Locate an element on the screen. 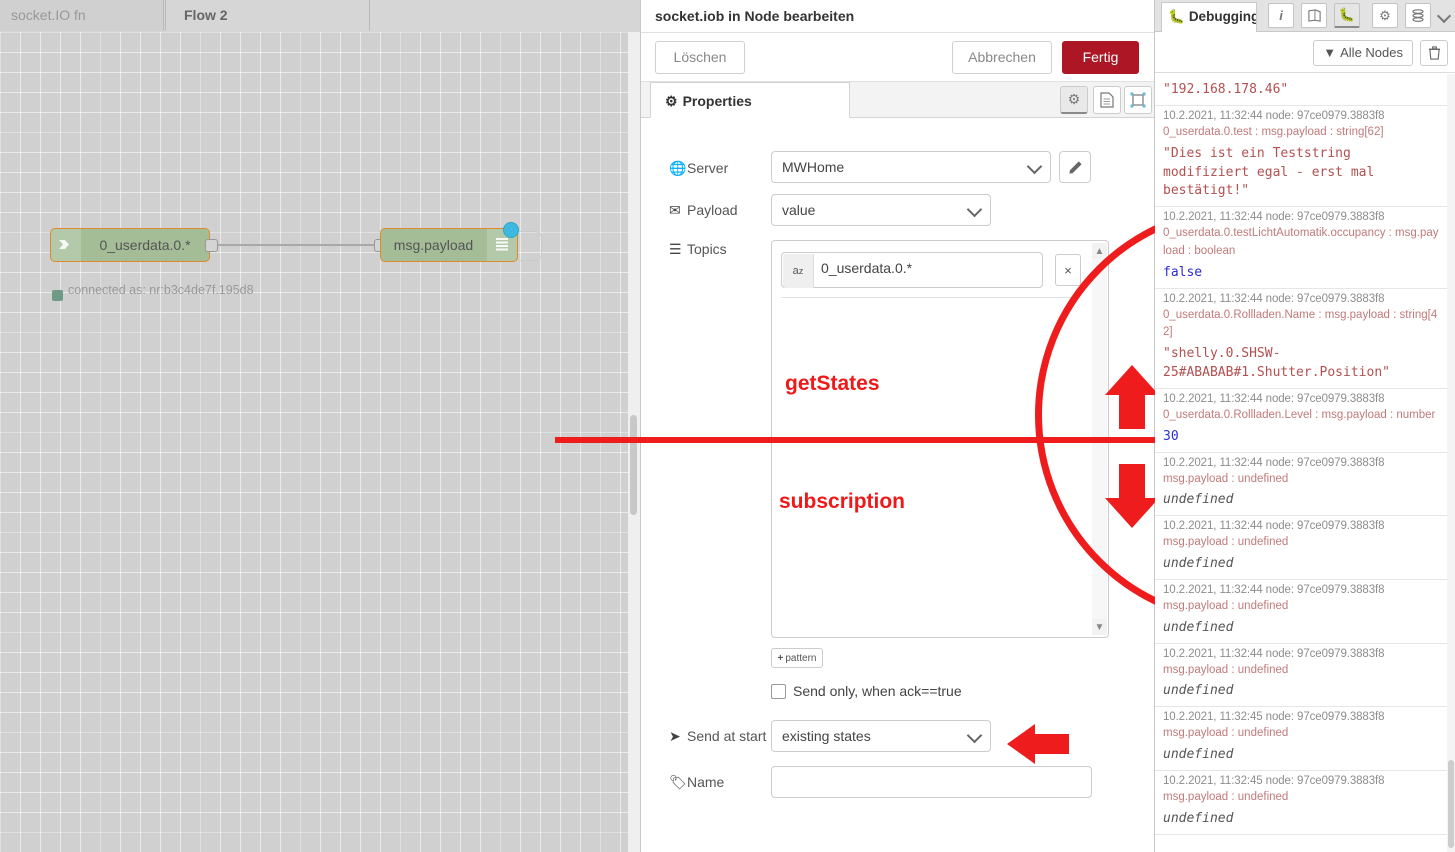 The height and width of the screenshot is (852, 1455). filter-all-nodes-button: ▼ Alle Nodes is located at coordinates (1363, 53).